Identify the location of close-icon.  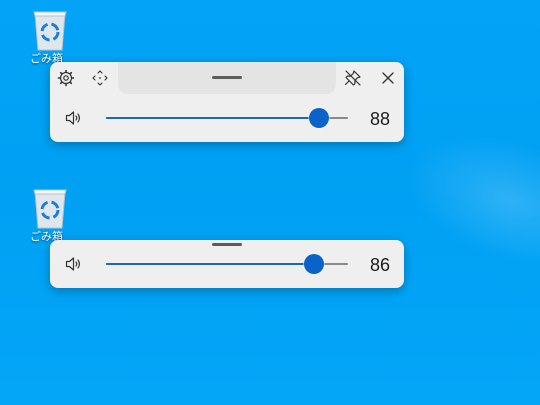
(388, 78).